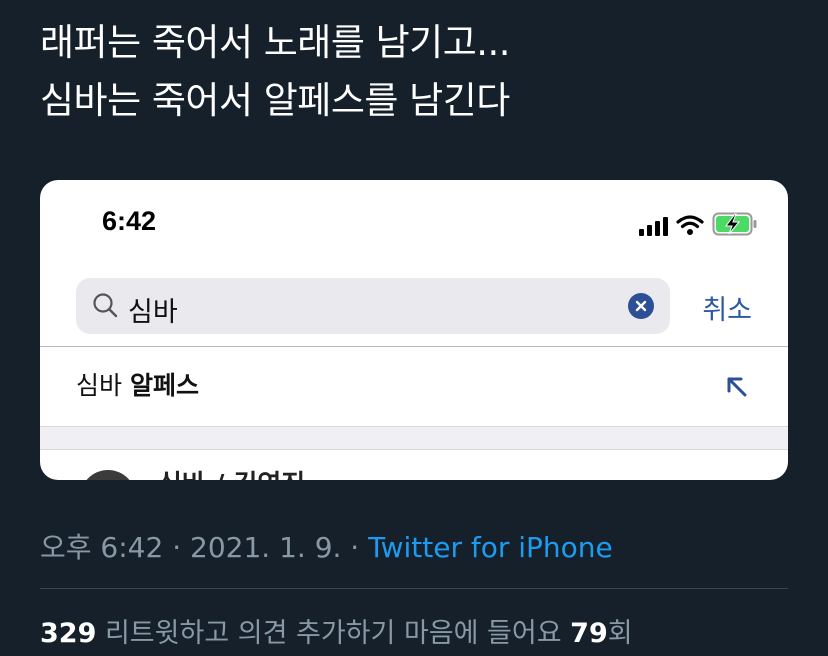  I want to click on battery-icon, so click(734, 224).